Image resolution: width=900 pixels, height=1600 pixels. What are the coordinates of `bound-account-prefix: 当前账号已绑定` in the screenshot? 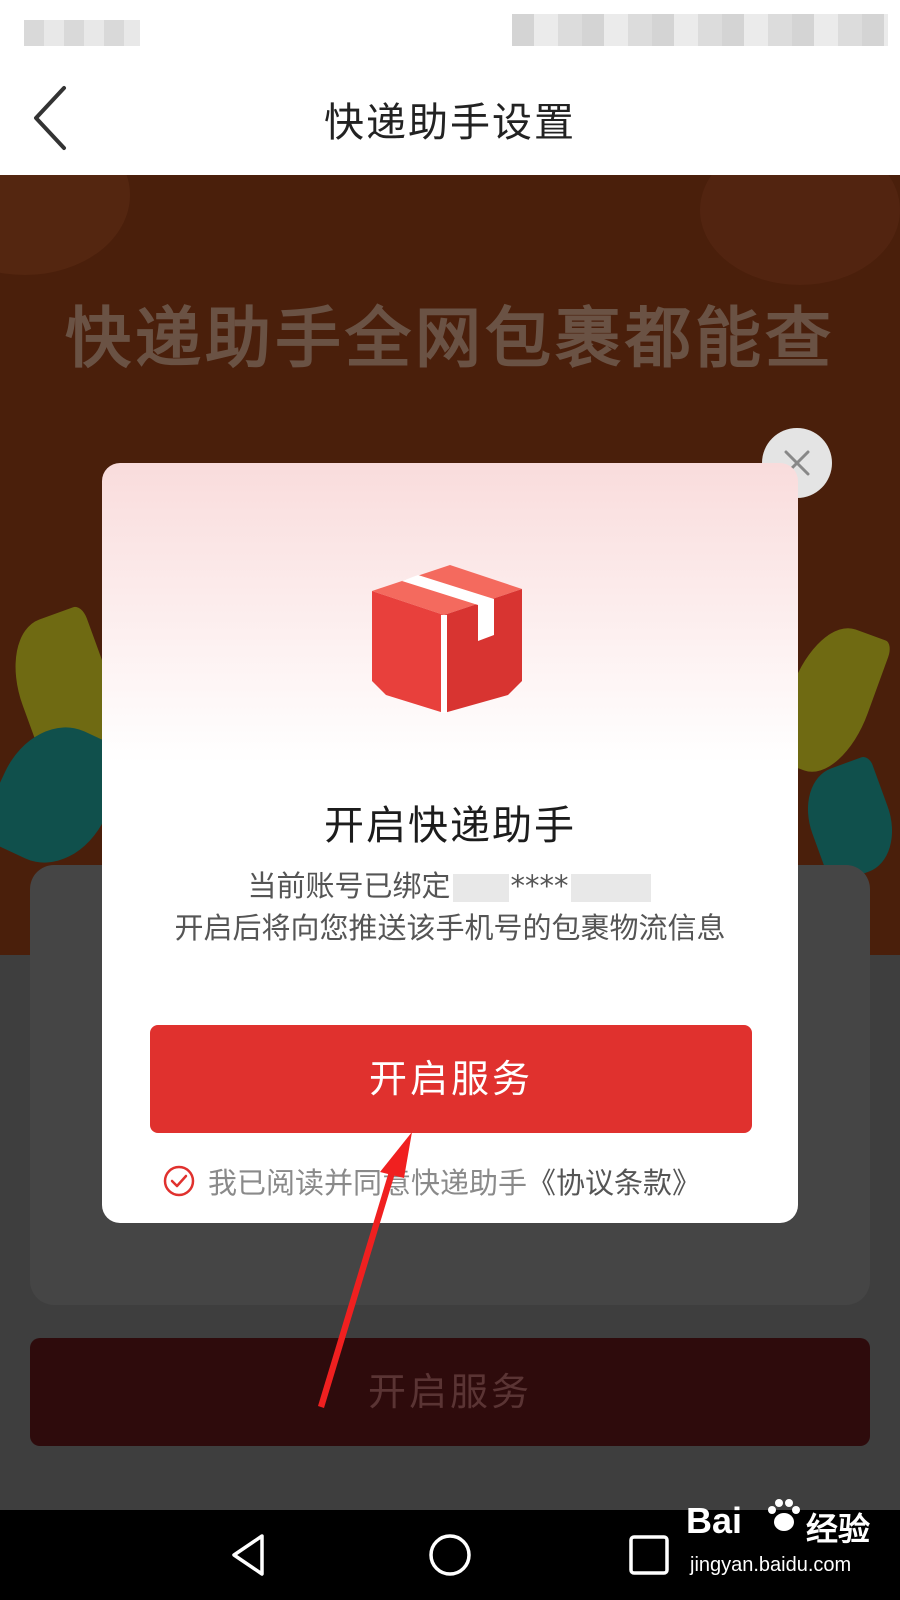 It's located at (349, 886).